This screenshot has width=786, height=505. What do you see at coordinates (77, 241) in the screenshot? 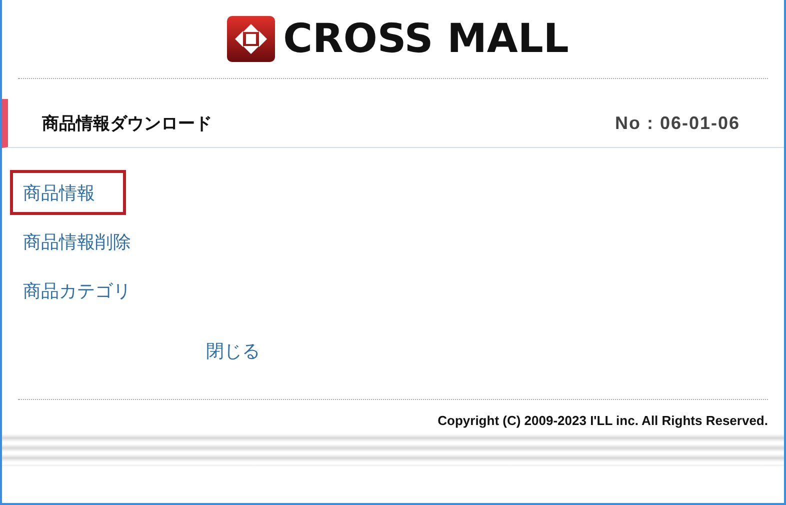
I see `menu-link: 商品情報削除` at bounding box center [77, 241].